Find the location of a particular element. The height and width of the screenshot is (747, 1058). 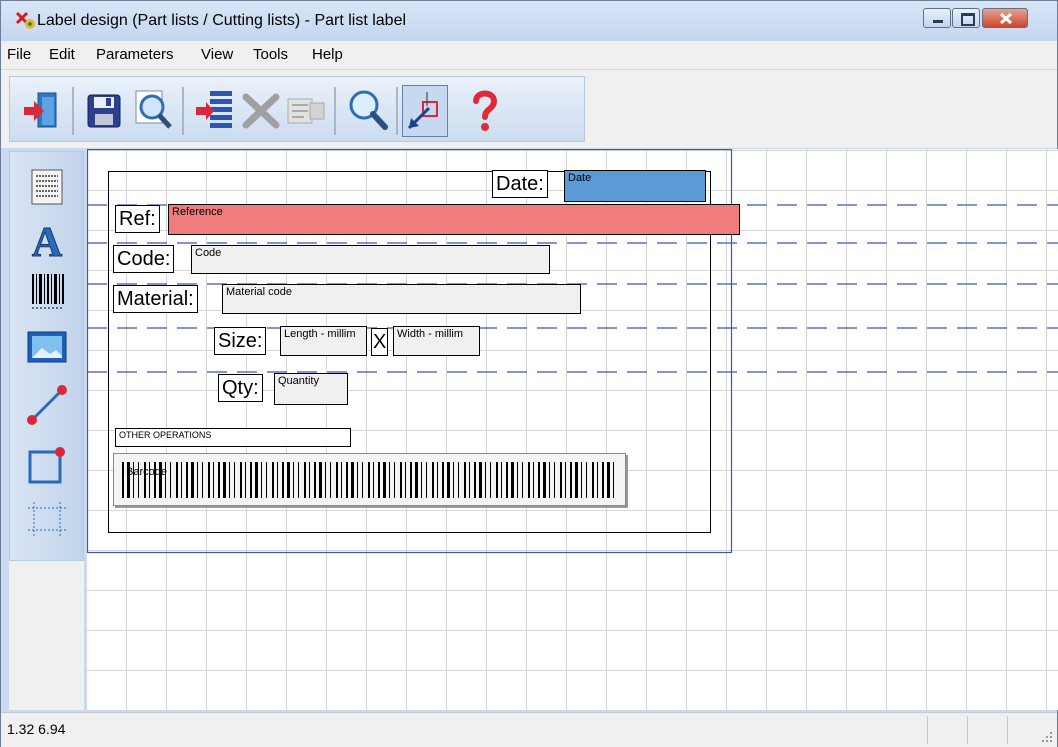

zoom-button is located at coordinates (367, 111).